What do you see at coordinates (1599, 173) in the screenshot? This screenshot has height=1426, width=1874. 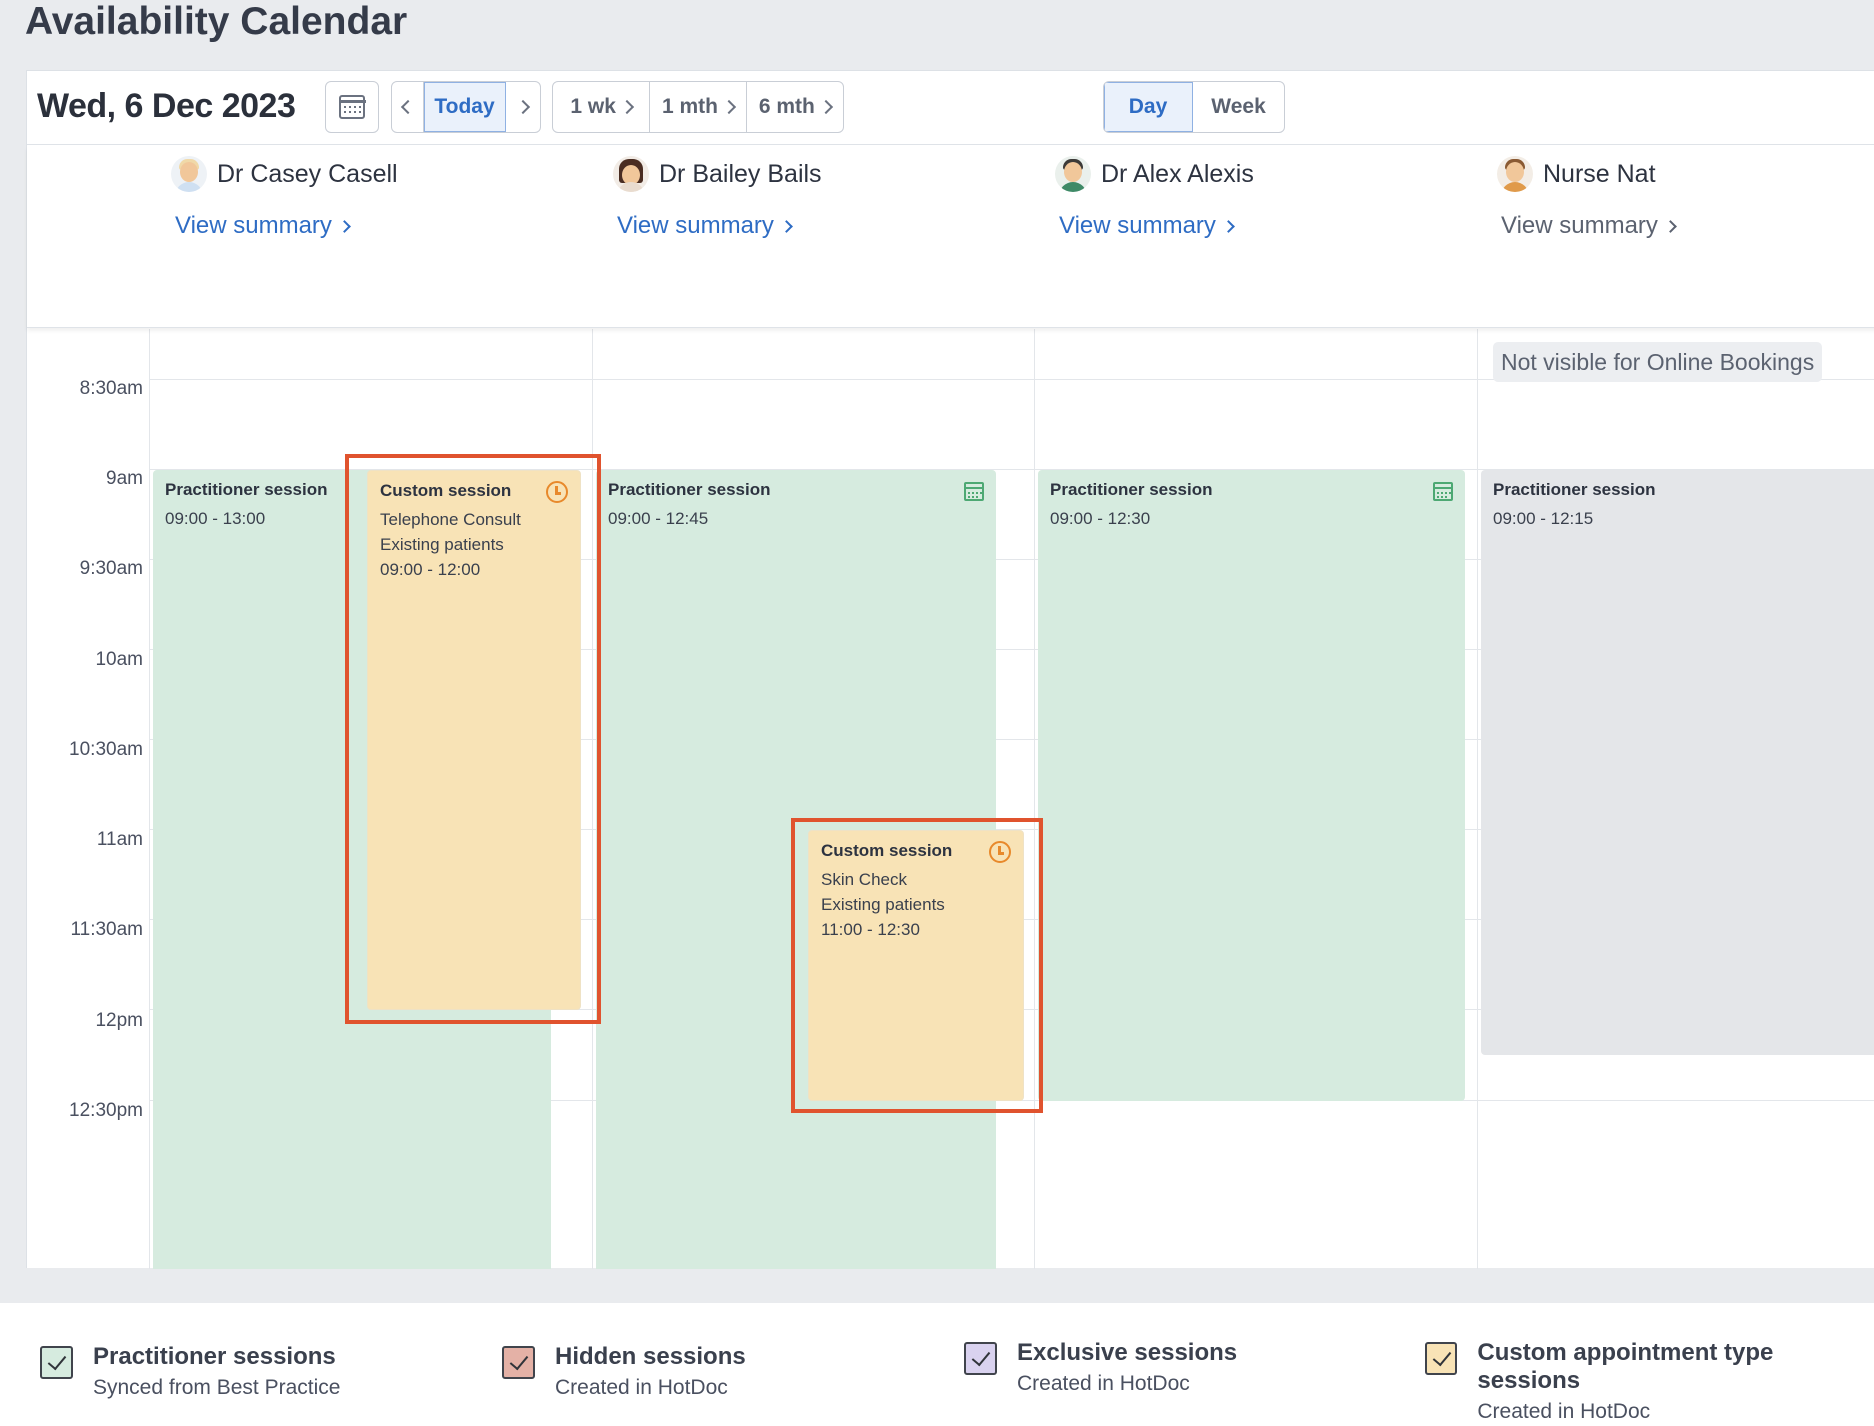 I see `practitioner-name: Nurse Nat` at bounding box center [1599, 173].